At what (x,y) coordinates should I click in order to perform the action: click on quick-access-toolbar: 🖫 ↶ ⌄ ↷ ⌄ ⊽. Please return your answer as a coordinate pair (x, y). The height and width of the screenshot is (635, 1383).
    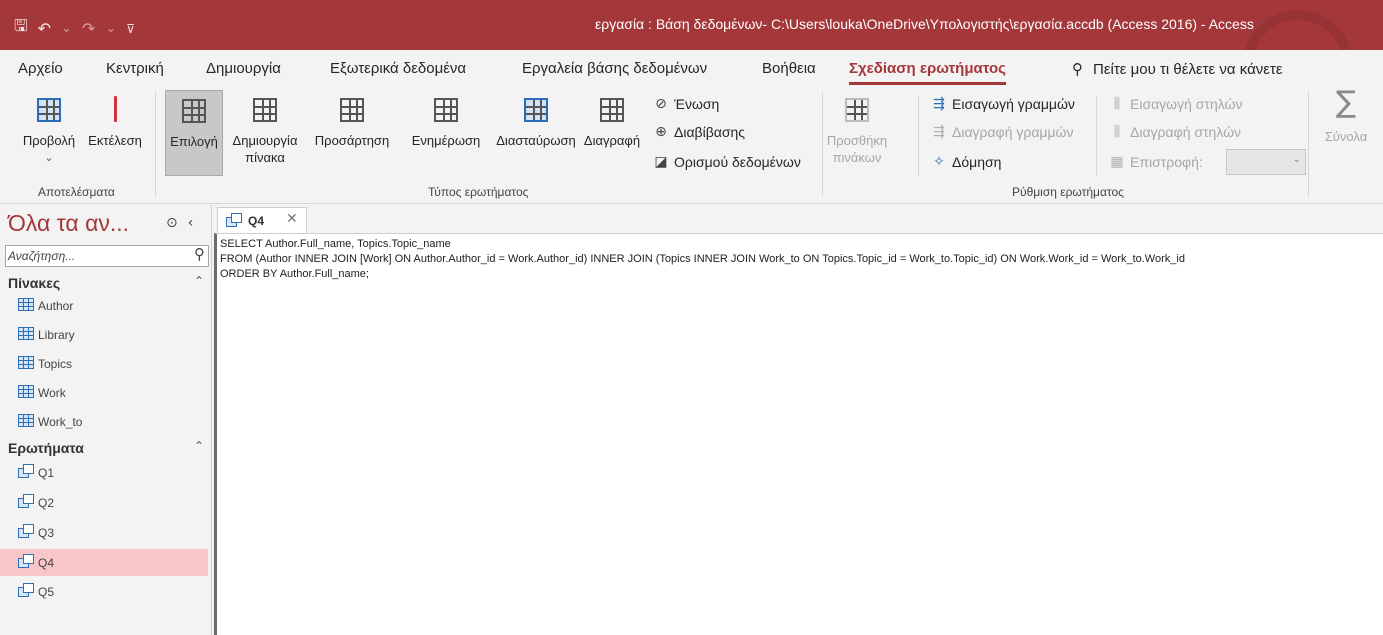
    Looking at the image, I should click on (74, 28).